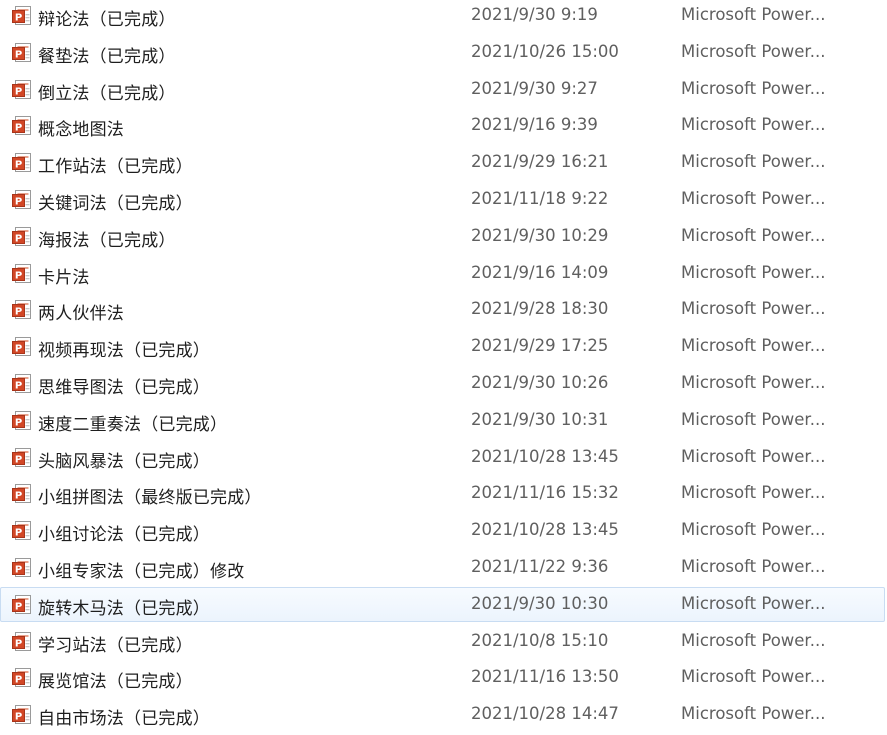  Describe the element at coordinates (545, 493) in the screenshot. I see `file-date-modified: 2021/11/16 15:32` at that location.